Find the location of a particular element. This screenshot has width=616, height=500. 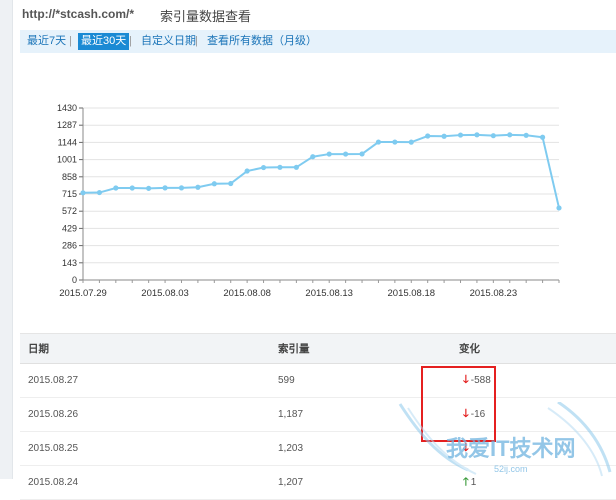

cell-date: 2015.08.25 is located at coordinates (140, 448).